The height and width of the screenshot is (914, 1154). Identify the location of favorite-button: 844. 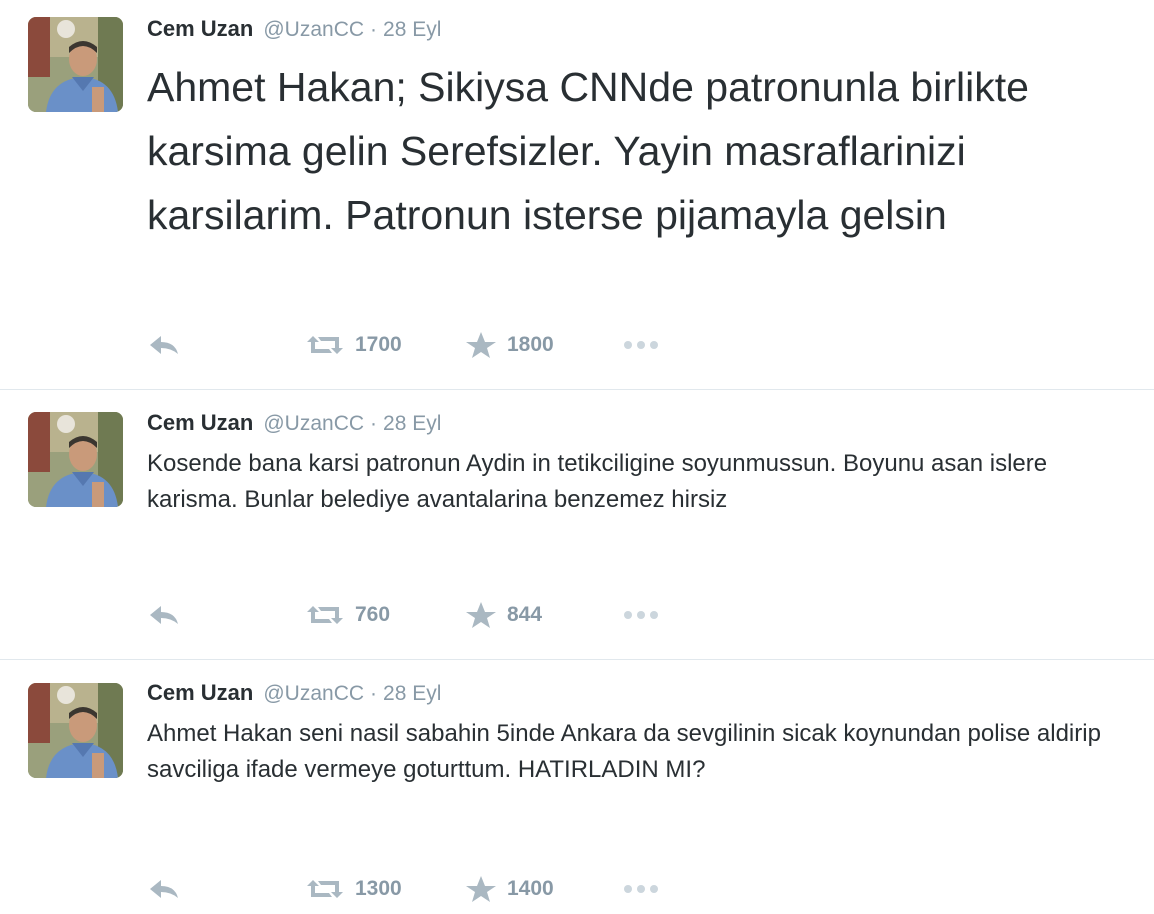
(503, 615).